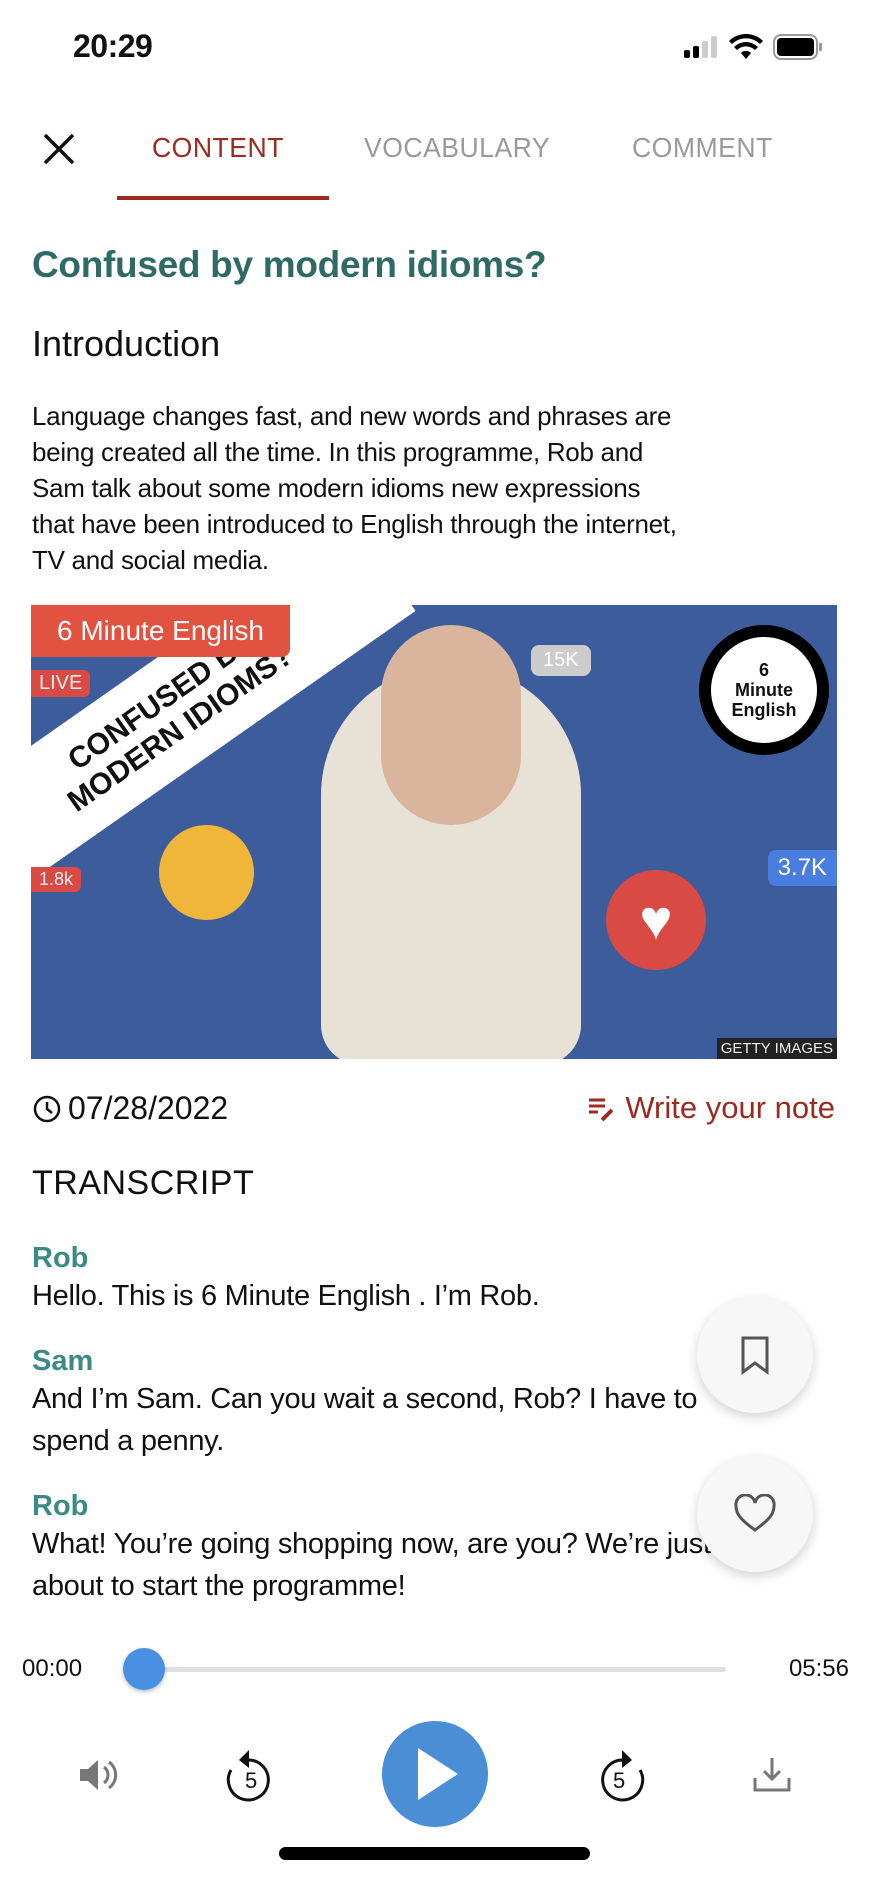  Describe the element at coordinates (764, 710) in the screenshot. I see `logo-line: English` at that location.